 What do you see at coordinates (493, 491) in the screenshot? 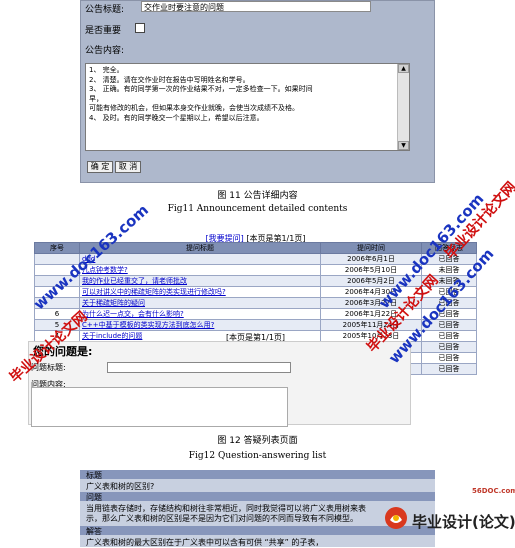
I see `logo-small-text: 56DOC.com` at bounding box center [493, 491].